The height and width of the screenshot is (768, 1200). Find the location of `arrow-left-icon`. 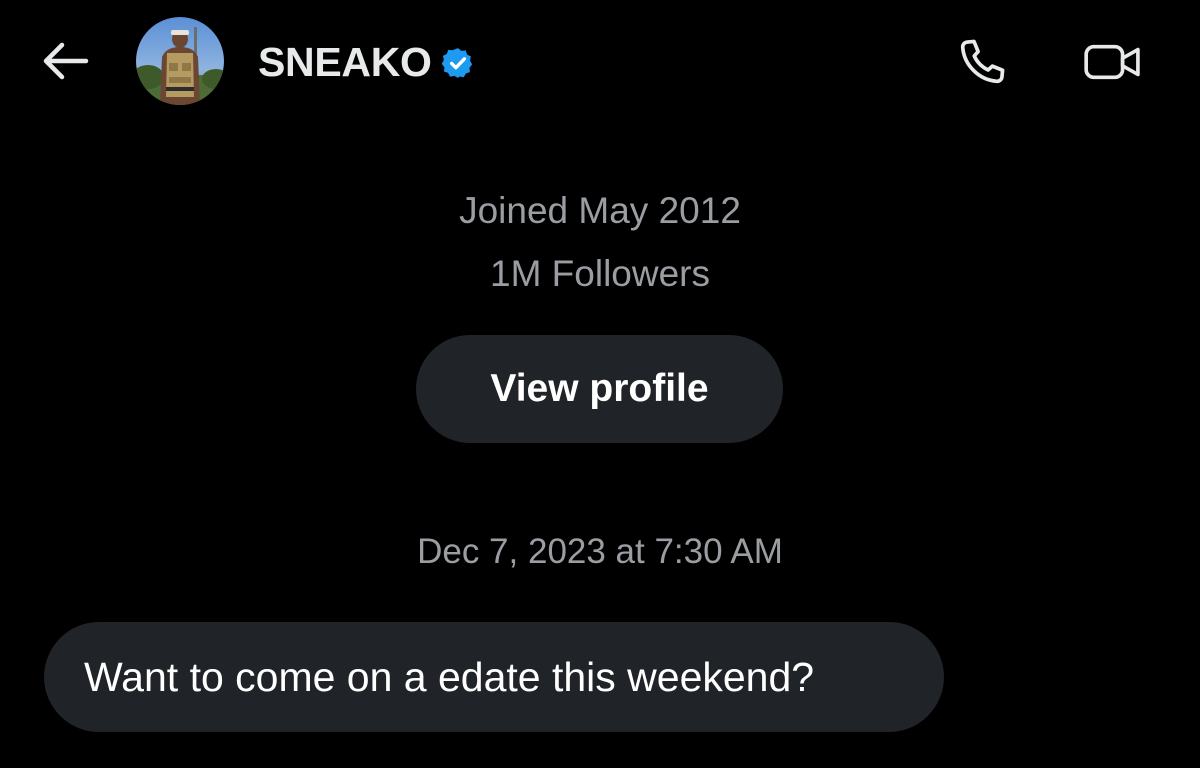

arrow-left-icon is located at coordinates (66, 61).